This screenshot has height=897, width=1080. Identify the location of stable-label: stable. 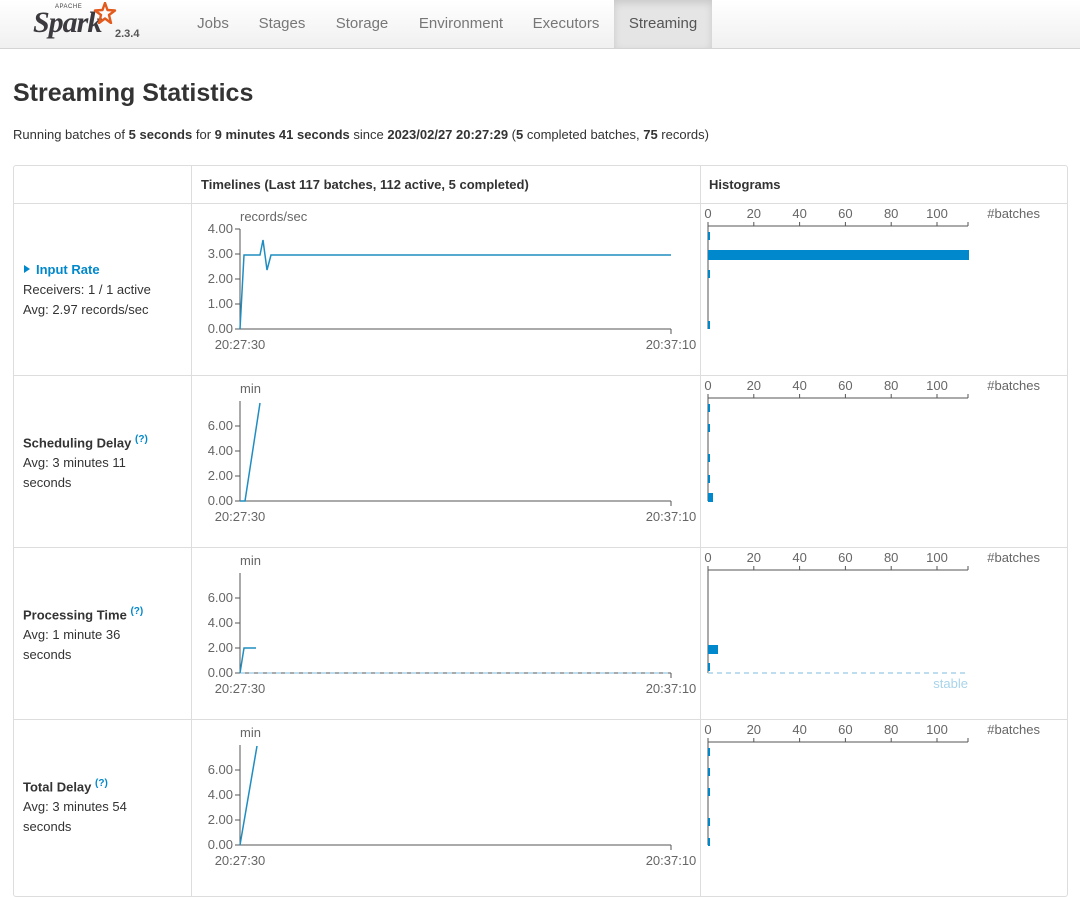
(950, 683).